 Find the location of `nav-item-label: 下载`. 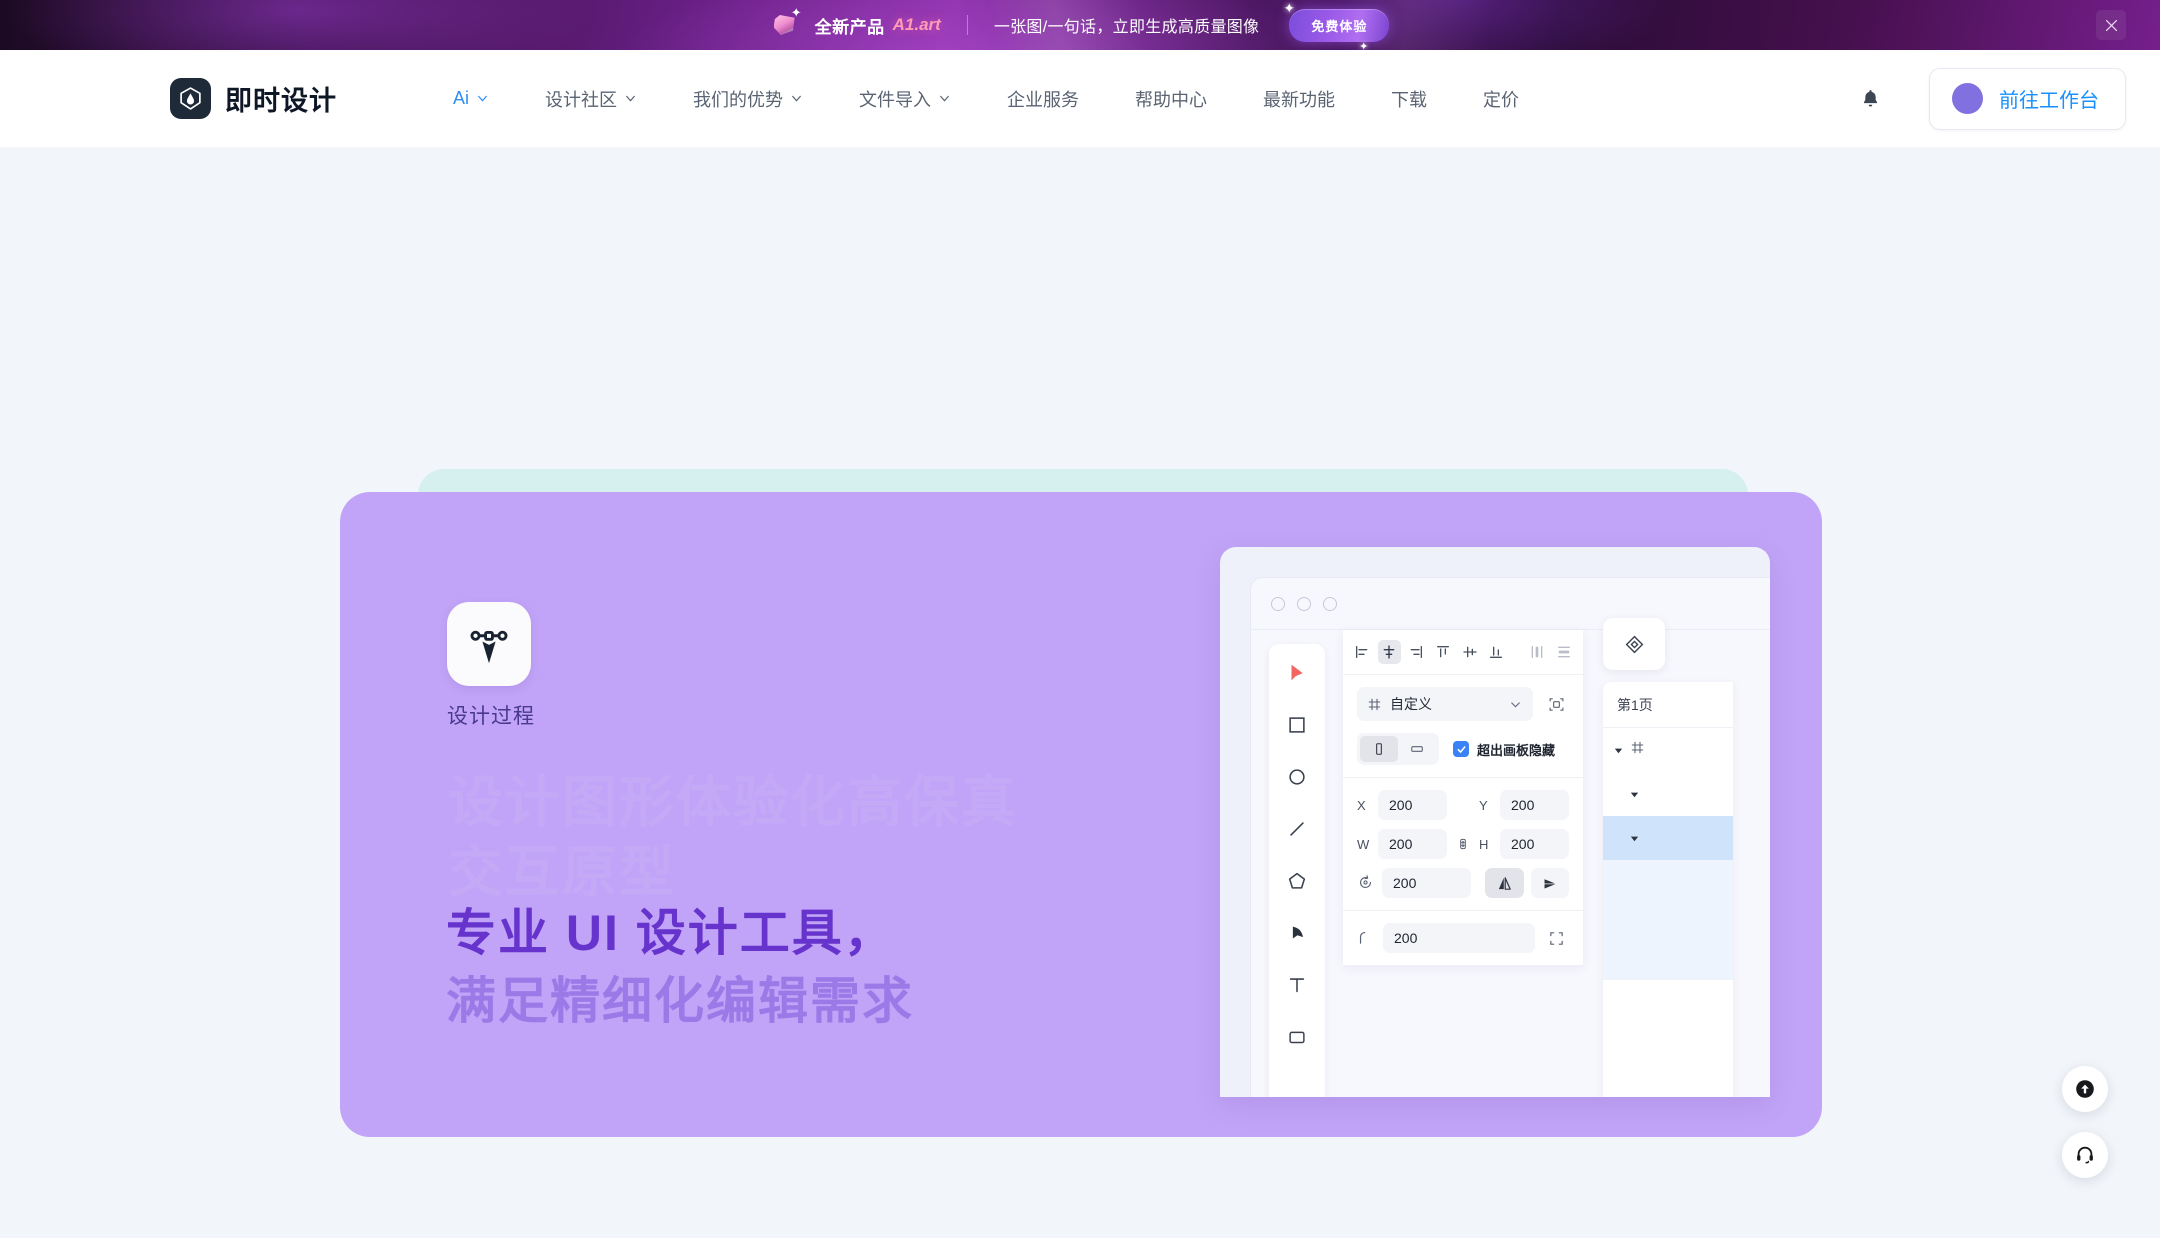

nav-item-label: 下载 is located at coordinates (1409, 99).